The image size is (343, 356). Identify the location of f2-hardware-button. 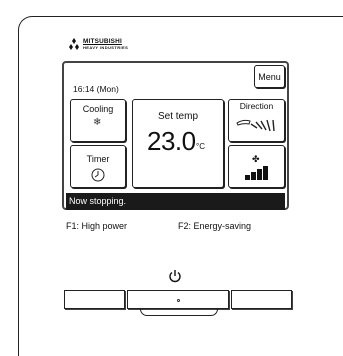
(261, 299).